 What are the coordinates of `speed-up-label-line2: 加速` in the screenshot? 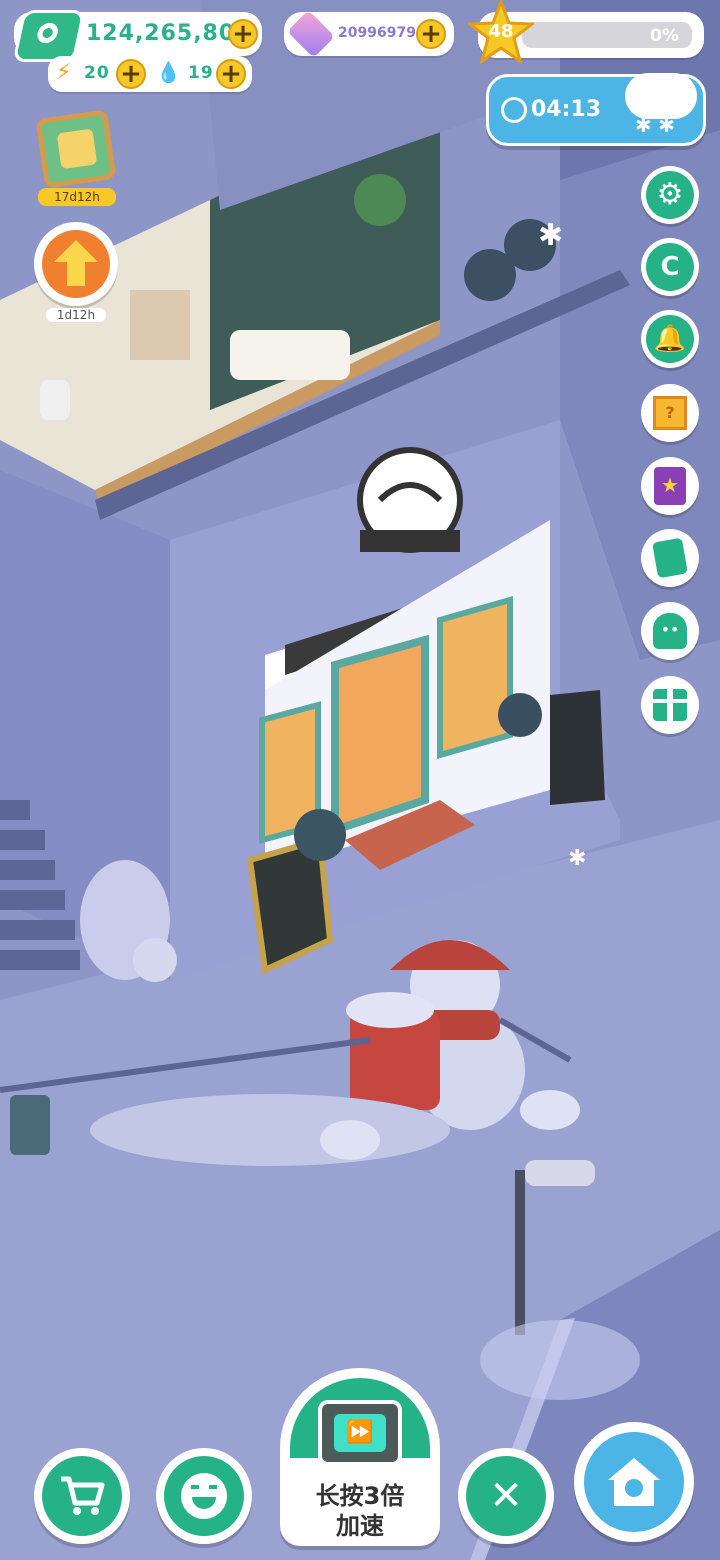 It's located at (360, 1526).